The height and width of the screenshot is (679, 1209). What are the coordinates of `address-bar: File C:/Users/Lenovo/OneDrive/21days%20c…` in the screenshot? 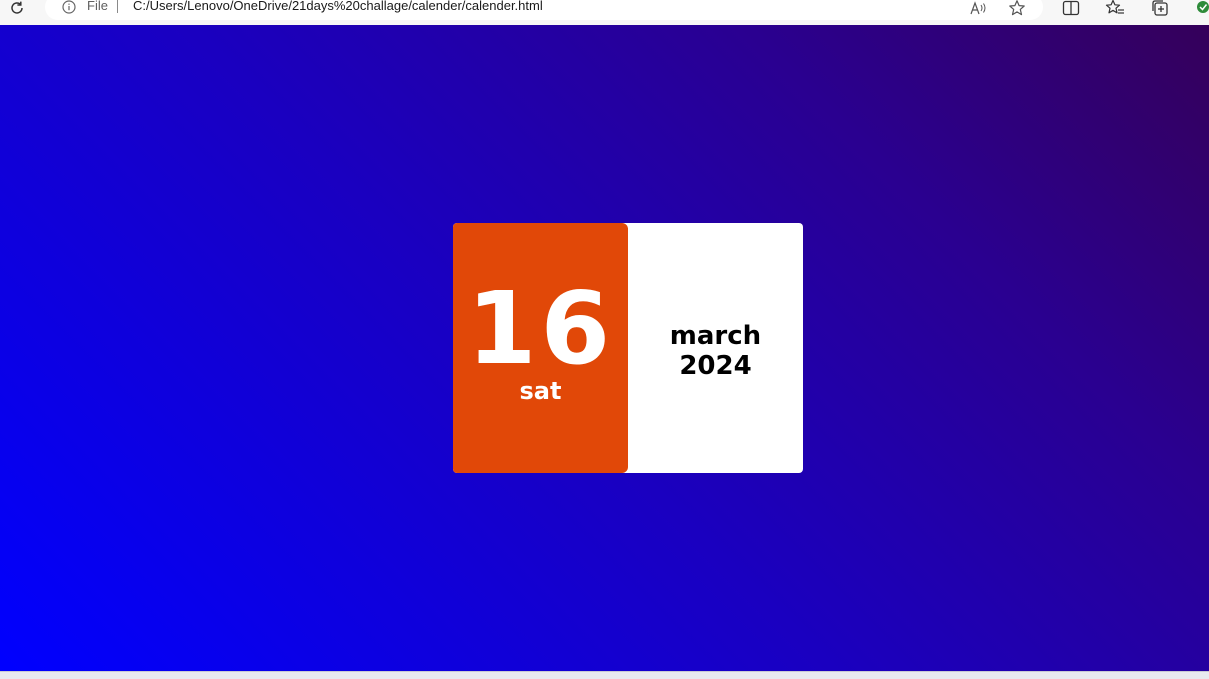 It's located at (544, 10).